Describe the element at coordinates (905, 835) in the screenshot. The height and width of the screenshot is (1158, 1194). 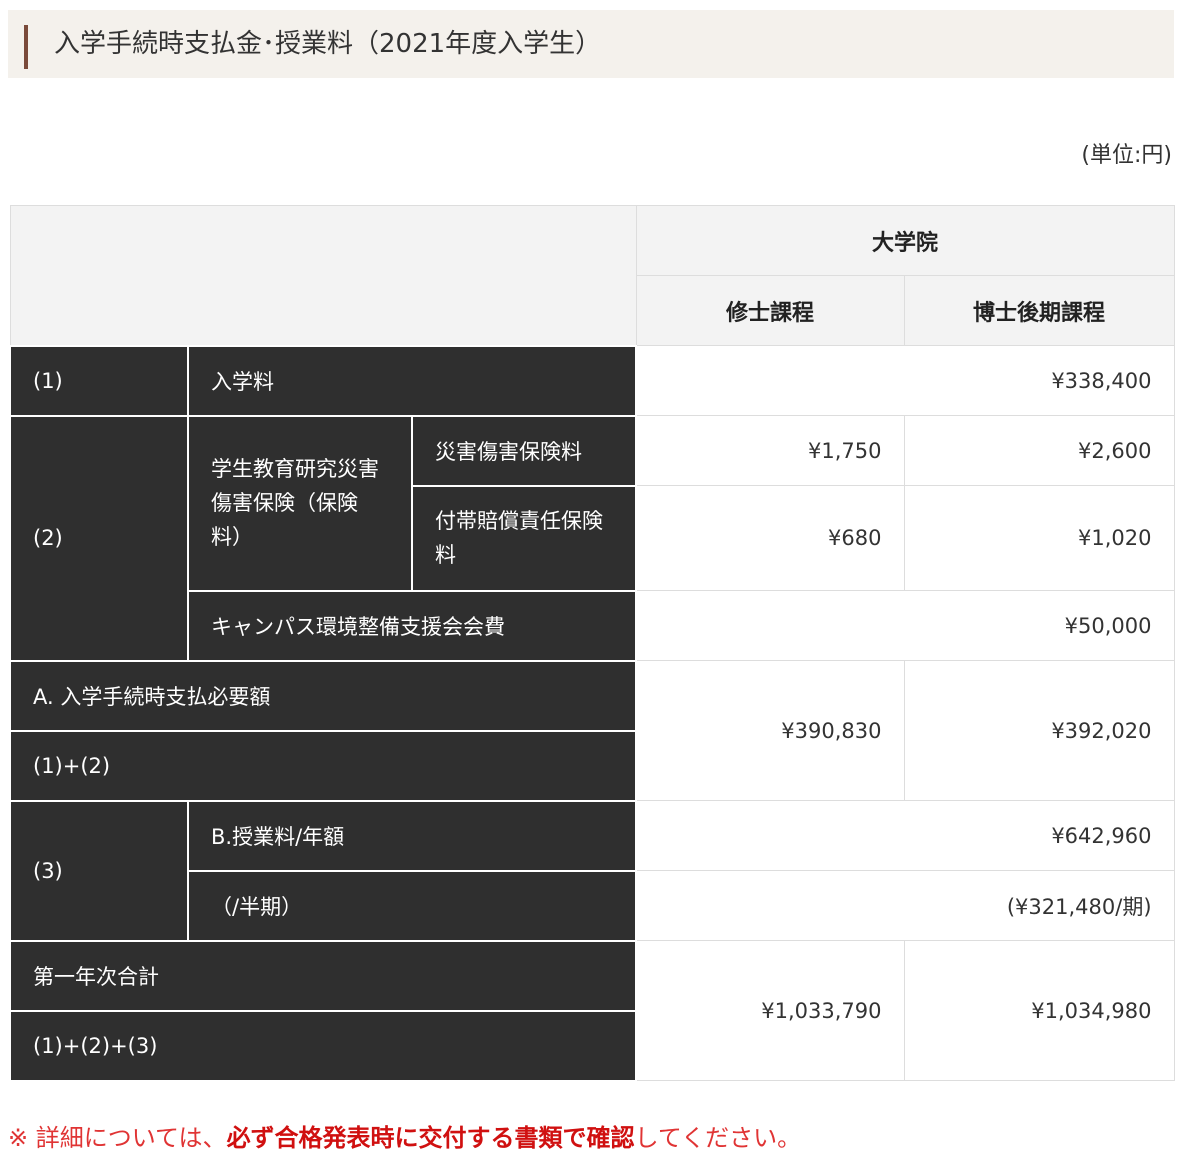
I see `row3-annual-value: ¥642,960` at that location.